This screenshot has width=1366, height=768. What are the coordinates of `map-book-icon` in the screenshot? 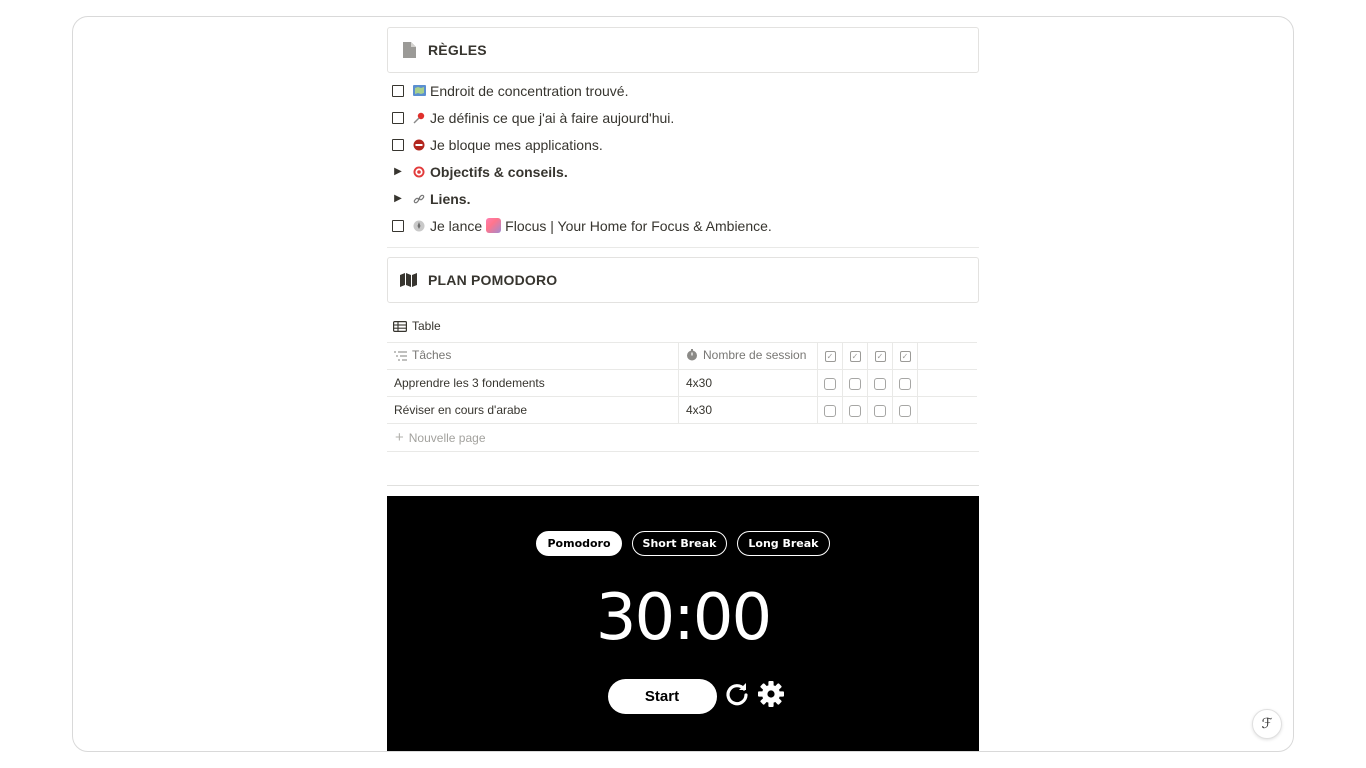 It's located at (409, 280).